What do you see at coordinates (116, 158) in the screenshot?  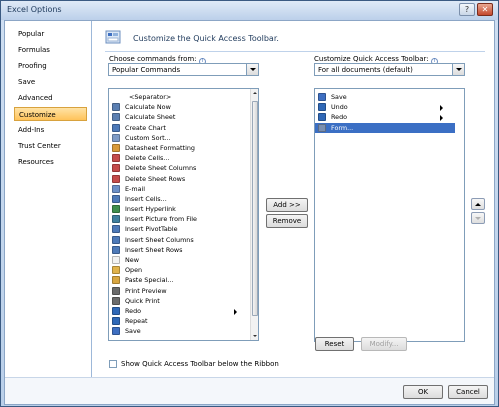 I see `delete-cells-icon` at bounding box center [116, 158].